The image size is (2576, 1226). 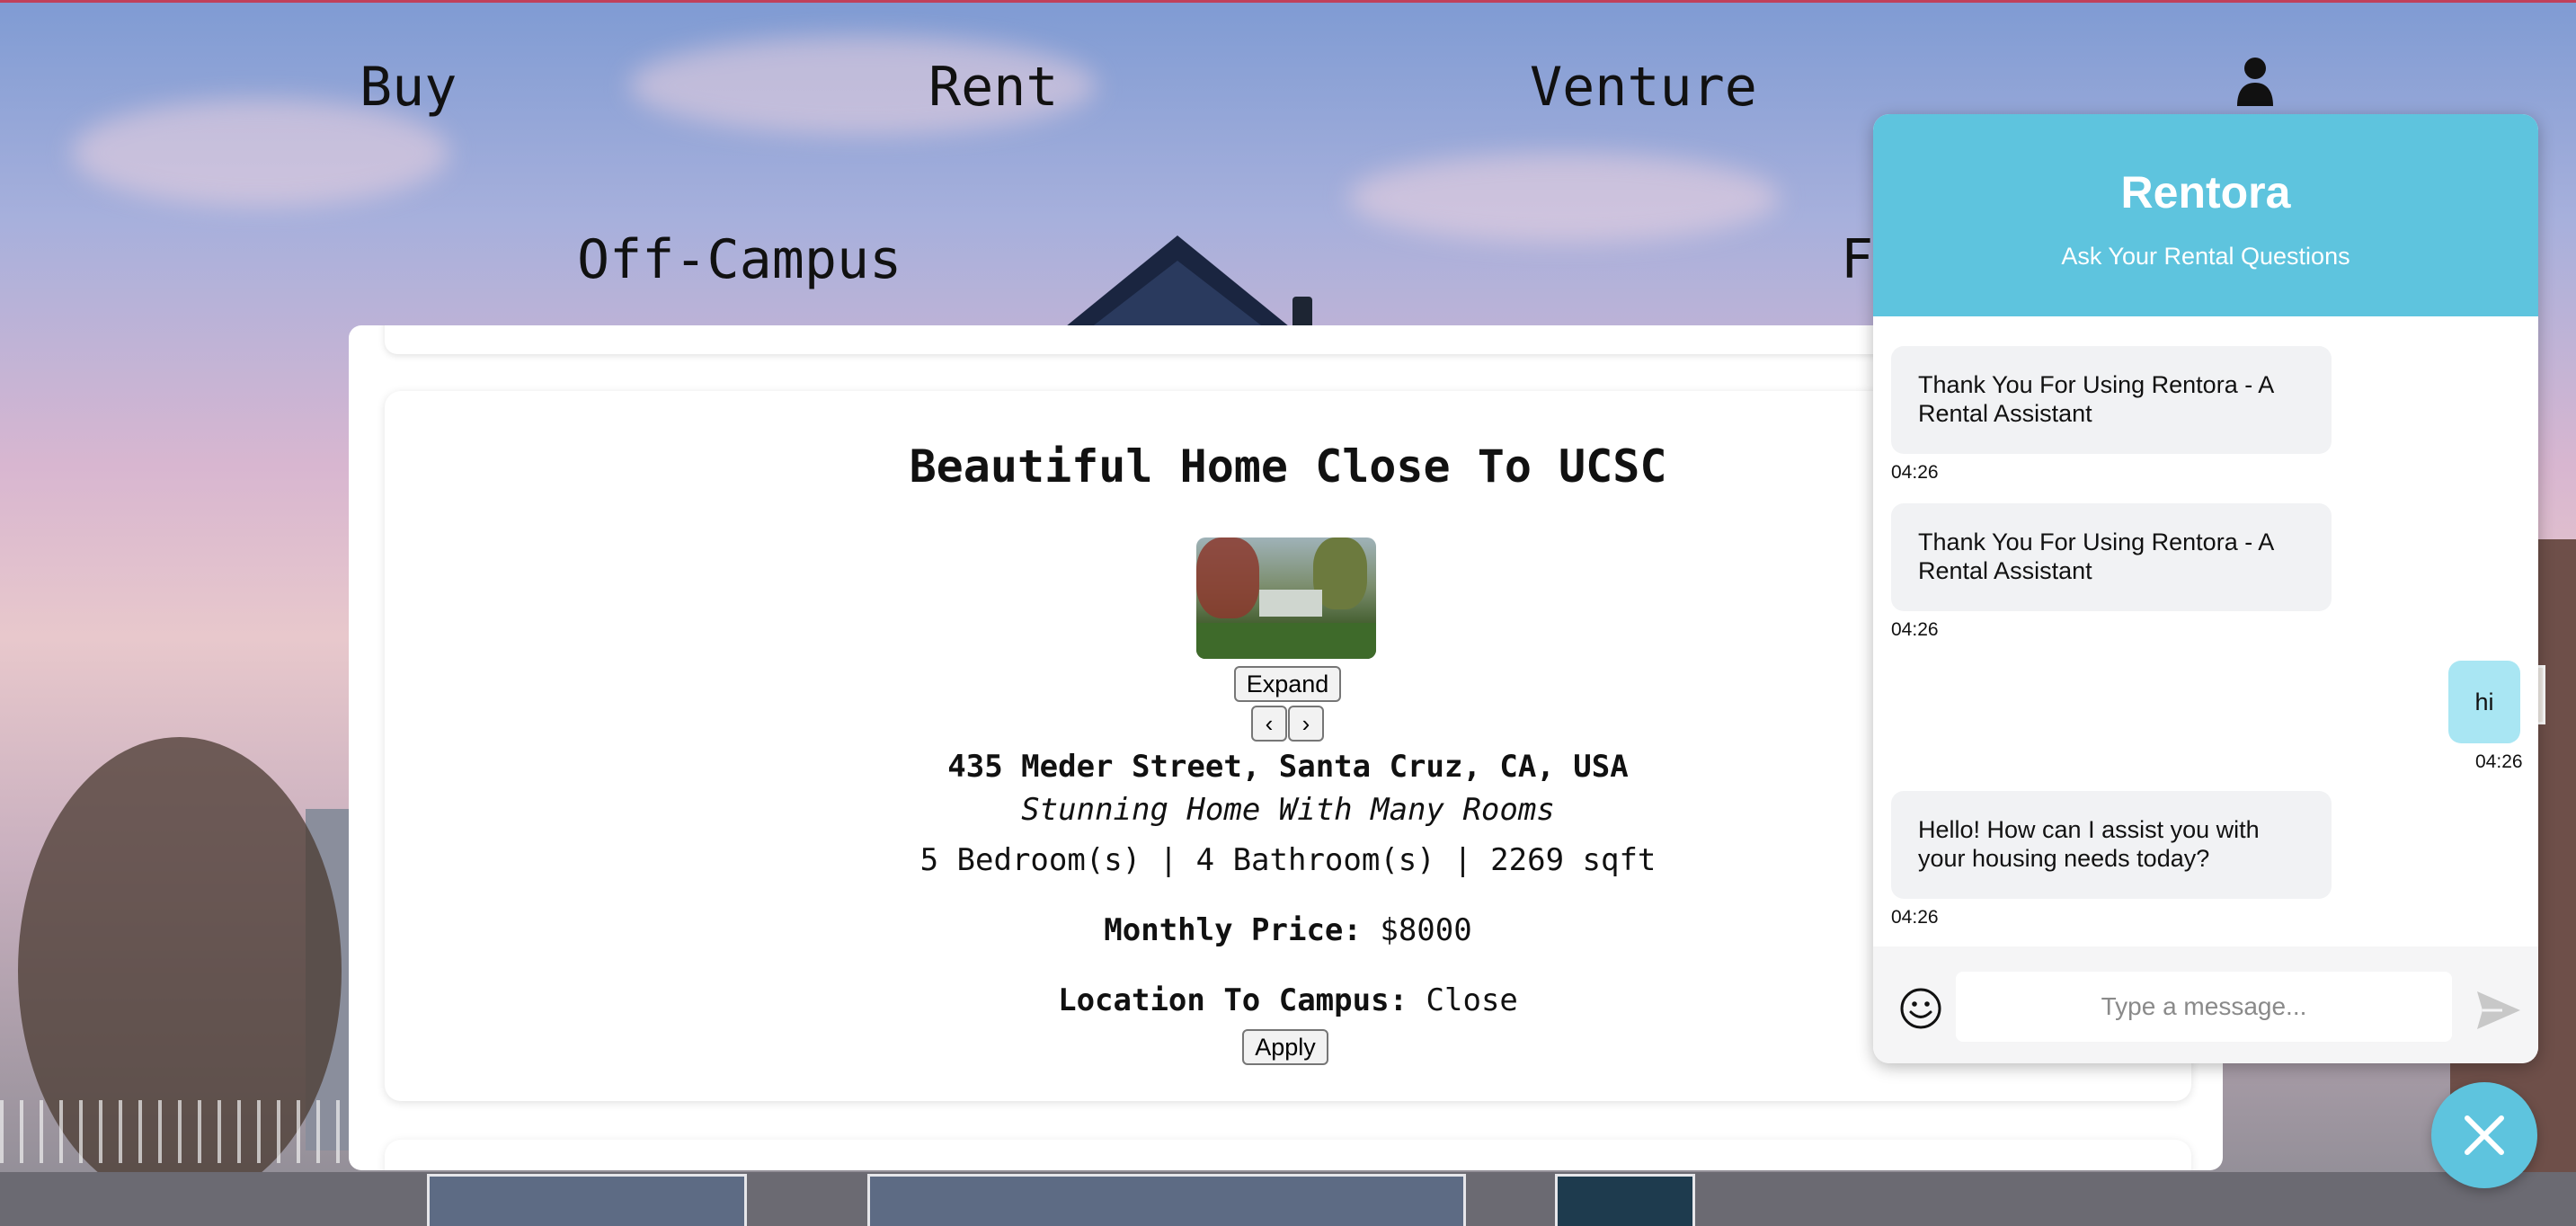 What do you see at coordinates (1227, 577) in the screenshot?
I see `photo-tree` at bounding box center [1227, 577].